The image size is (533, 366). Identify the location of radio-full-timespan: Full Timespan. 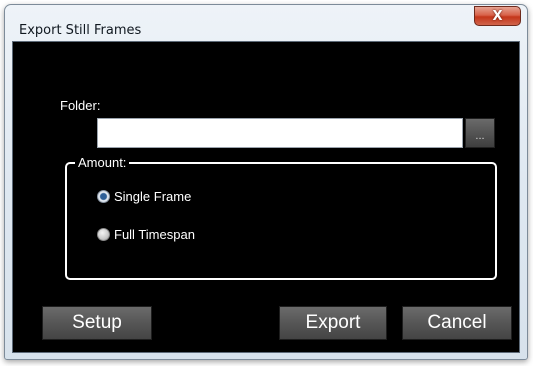
(146, 234).